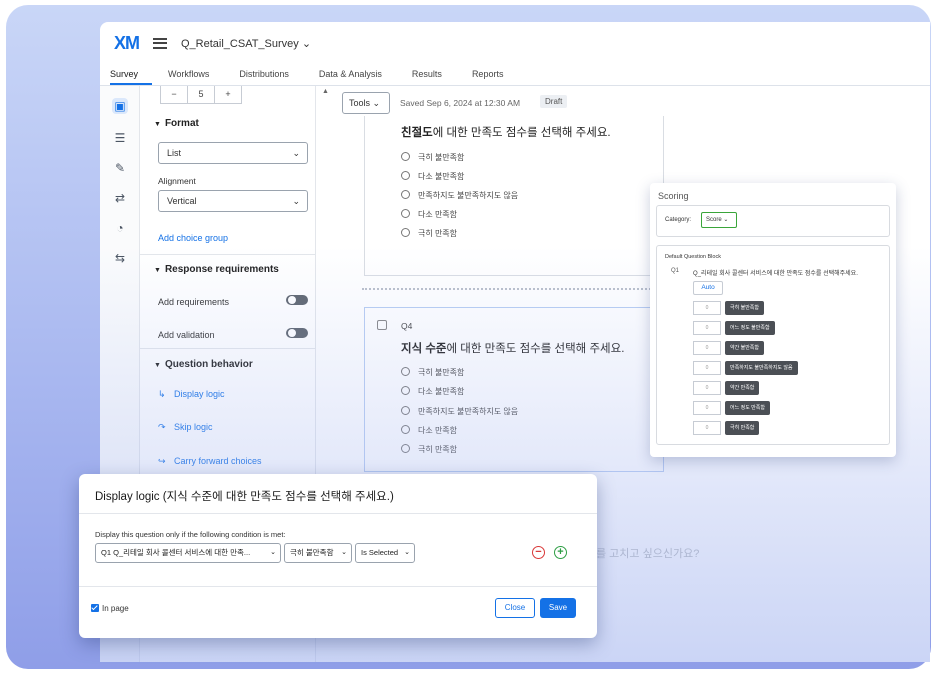  Describe the element at coordinates (719, 220) in the screenshot. I see `category-select: Score ⌄` at that location.